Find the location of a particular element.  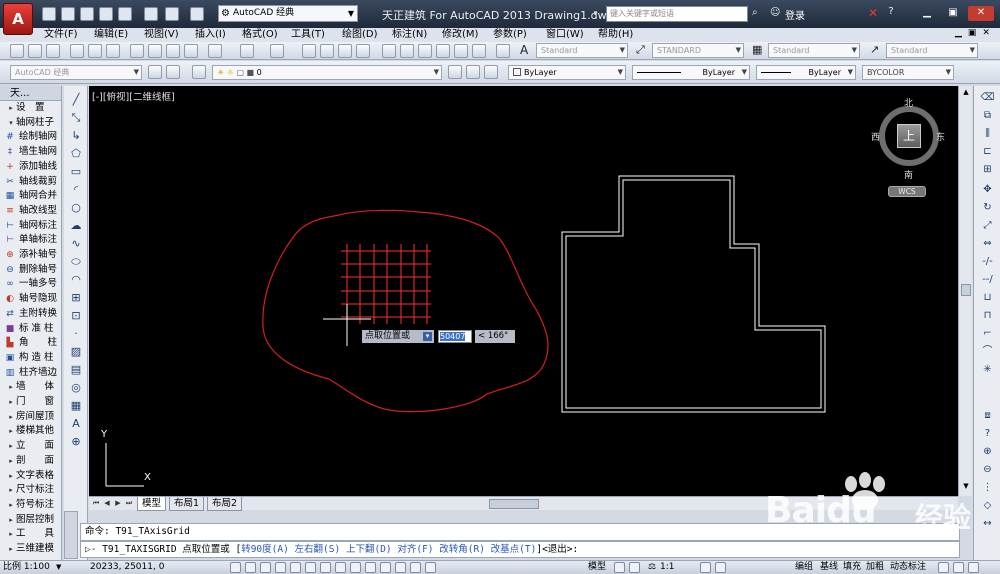

tz-menu-item: ‡ 墙生轴网 is located at coordinates (31, 152).